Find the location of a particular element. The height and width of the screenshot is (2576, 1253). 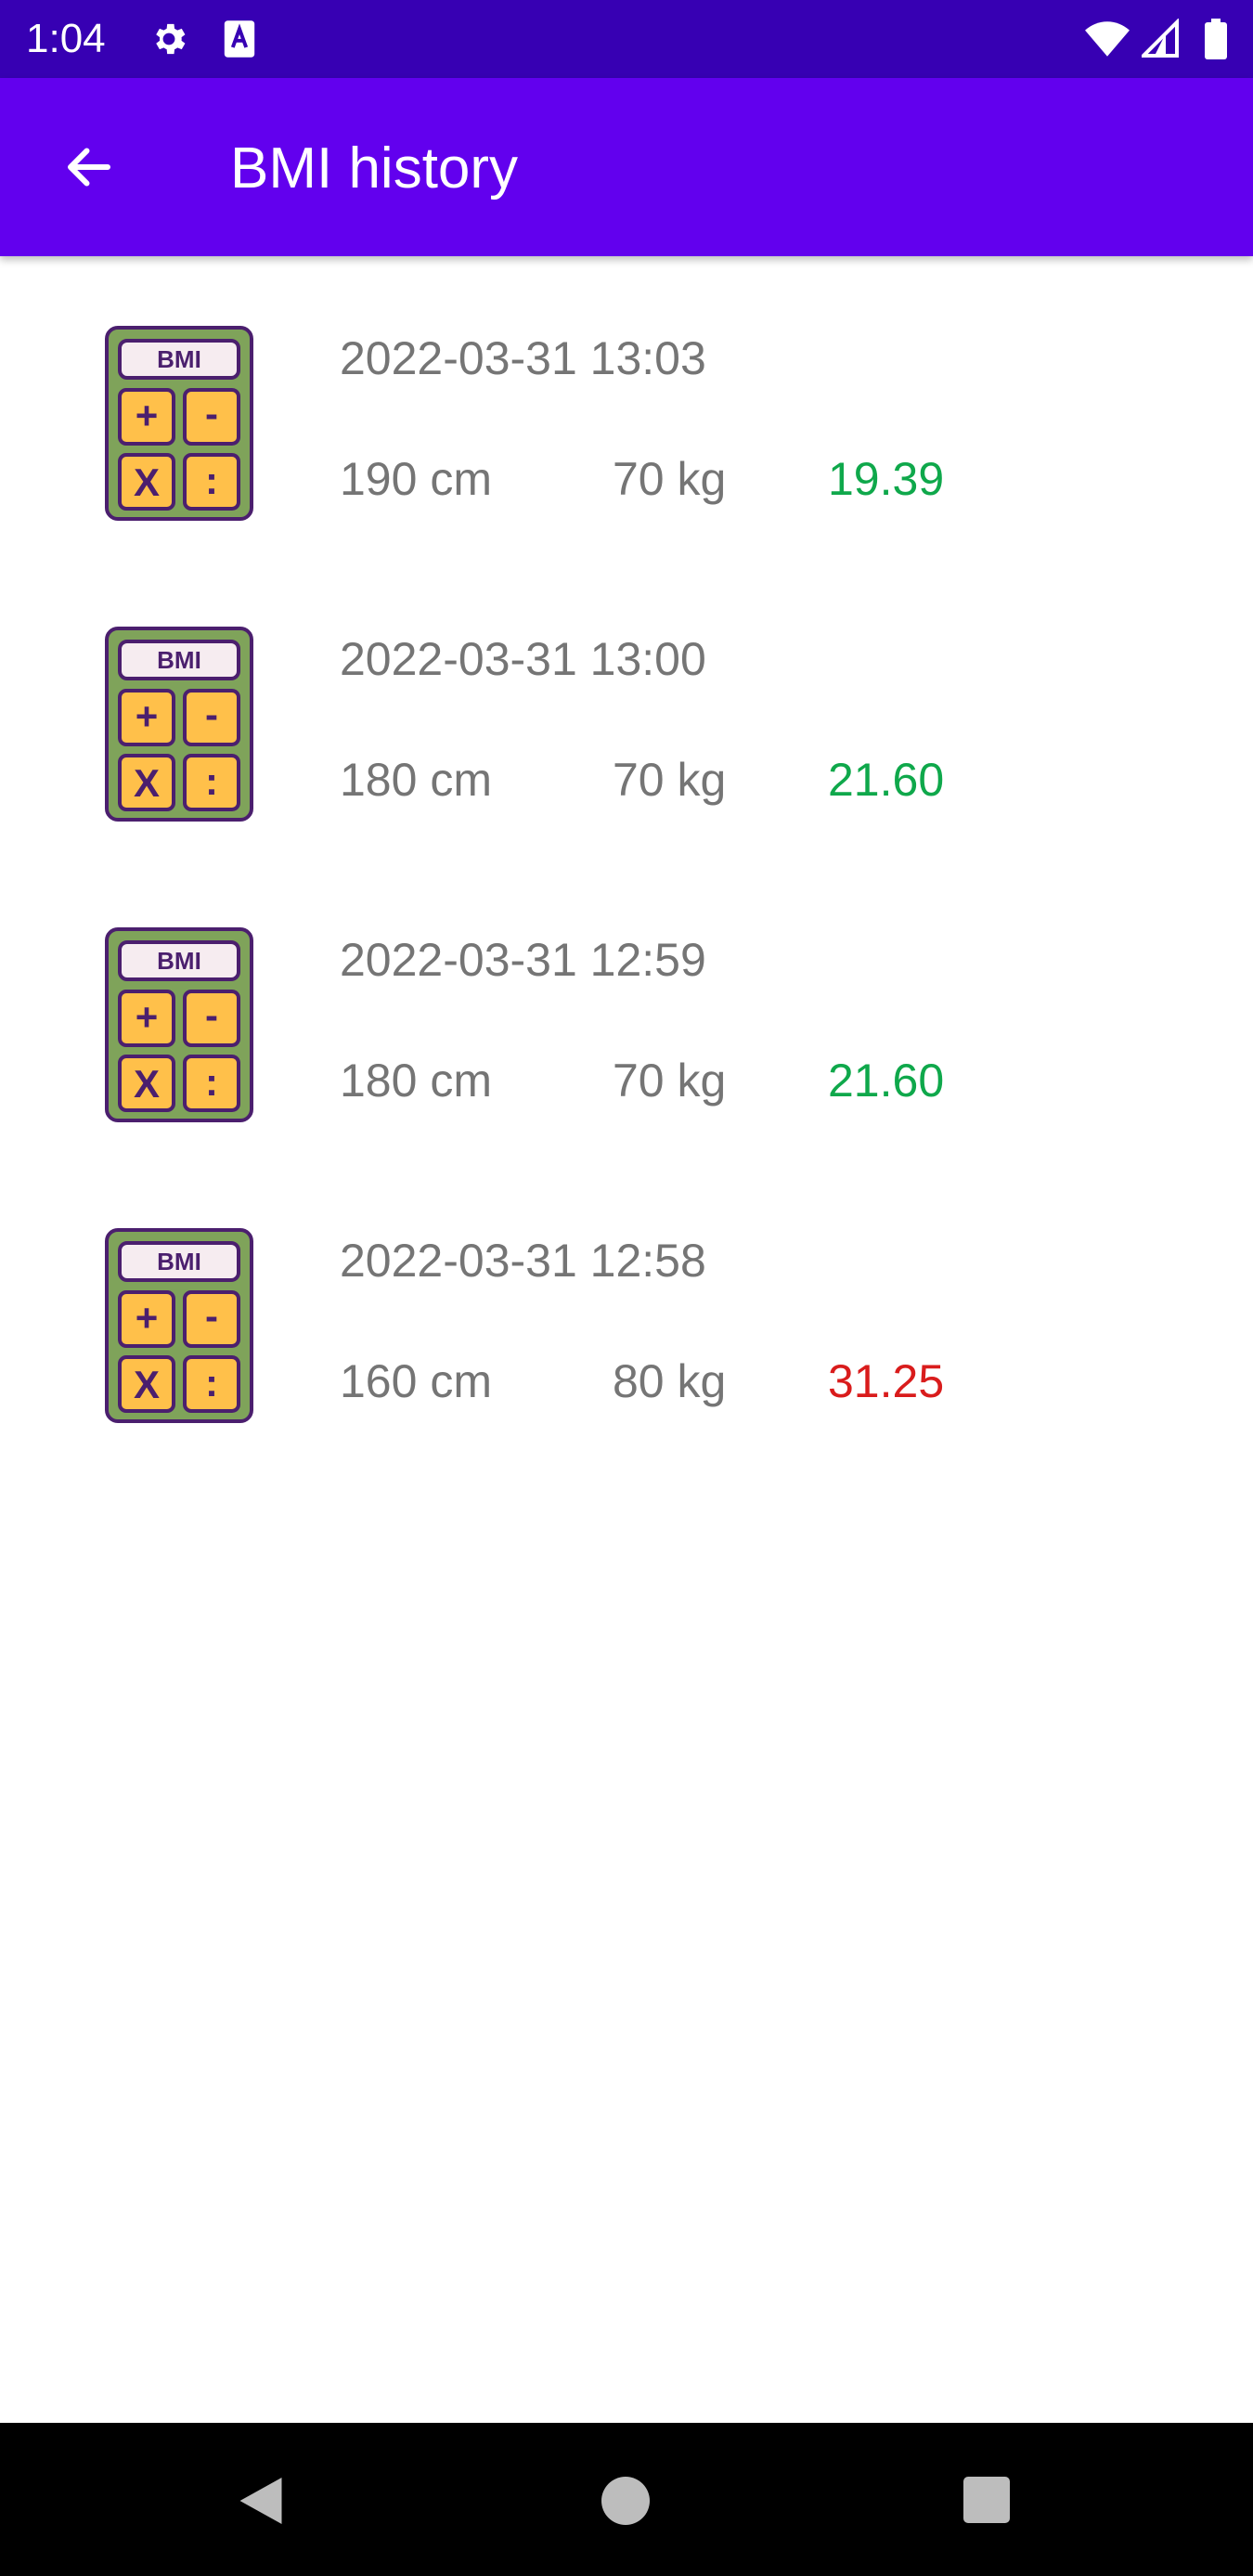

item-height: 190 cm is located at coordinates (416, 479).